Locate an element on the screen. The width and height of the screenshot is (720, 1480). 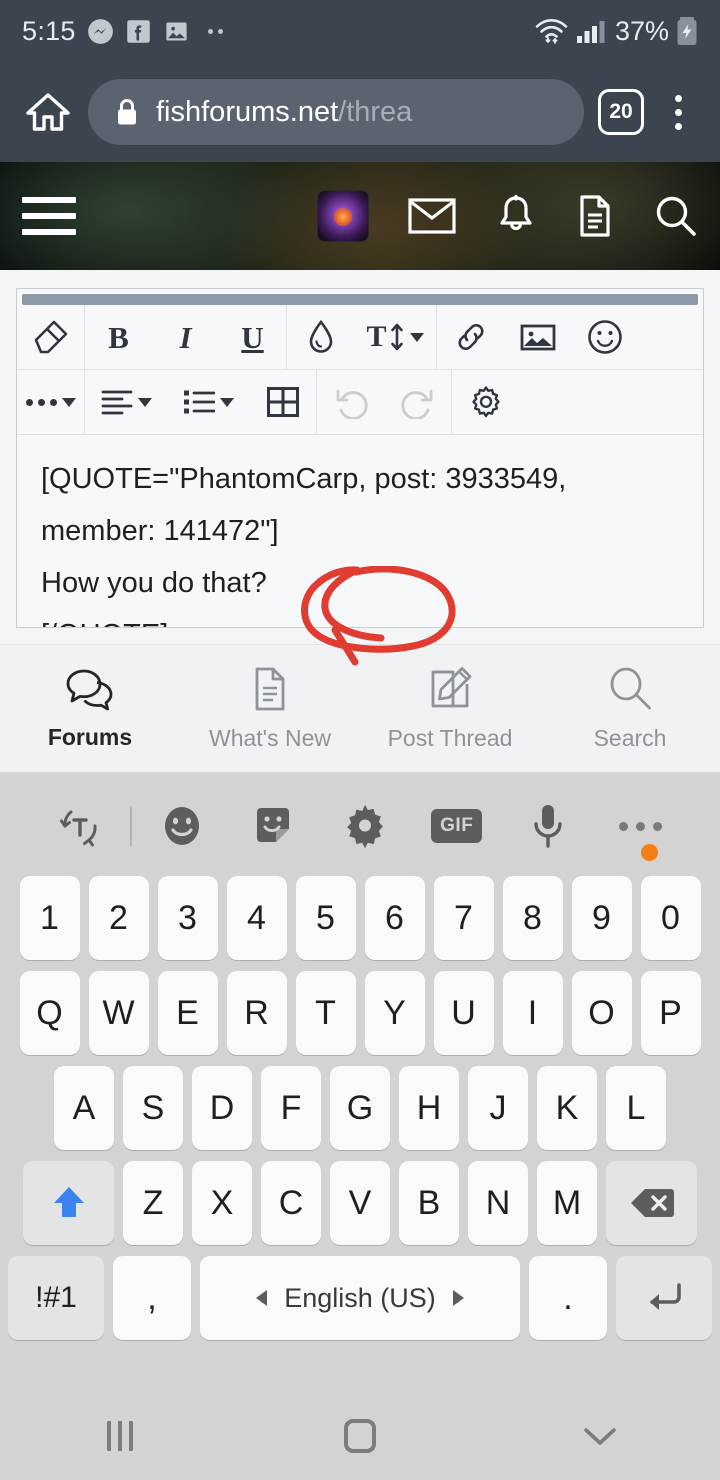
sticker-button is located at coordinates (273, 826).